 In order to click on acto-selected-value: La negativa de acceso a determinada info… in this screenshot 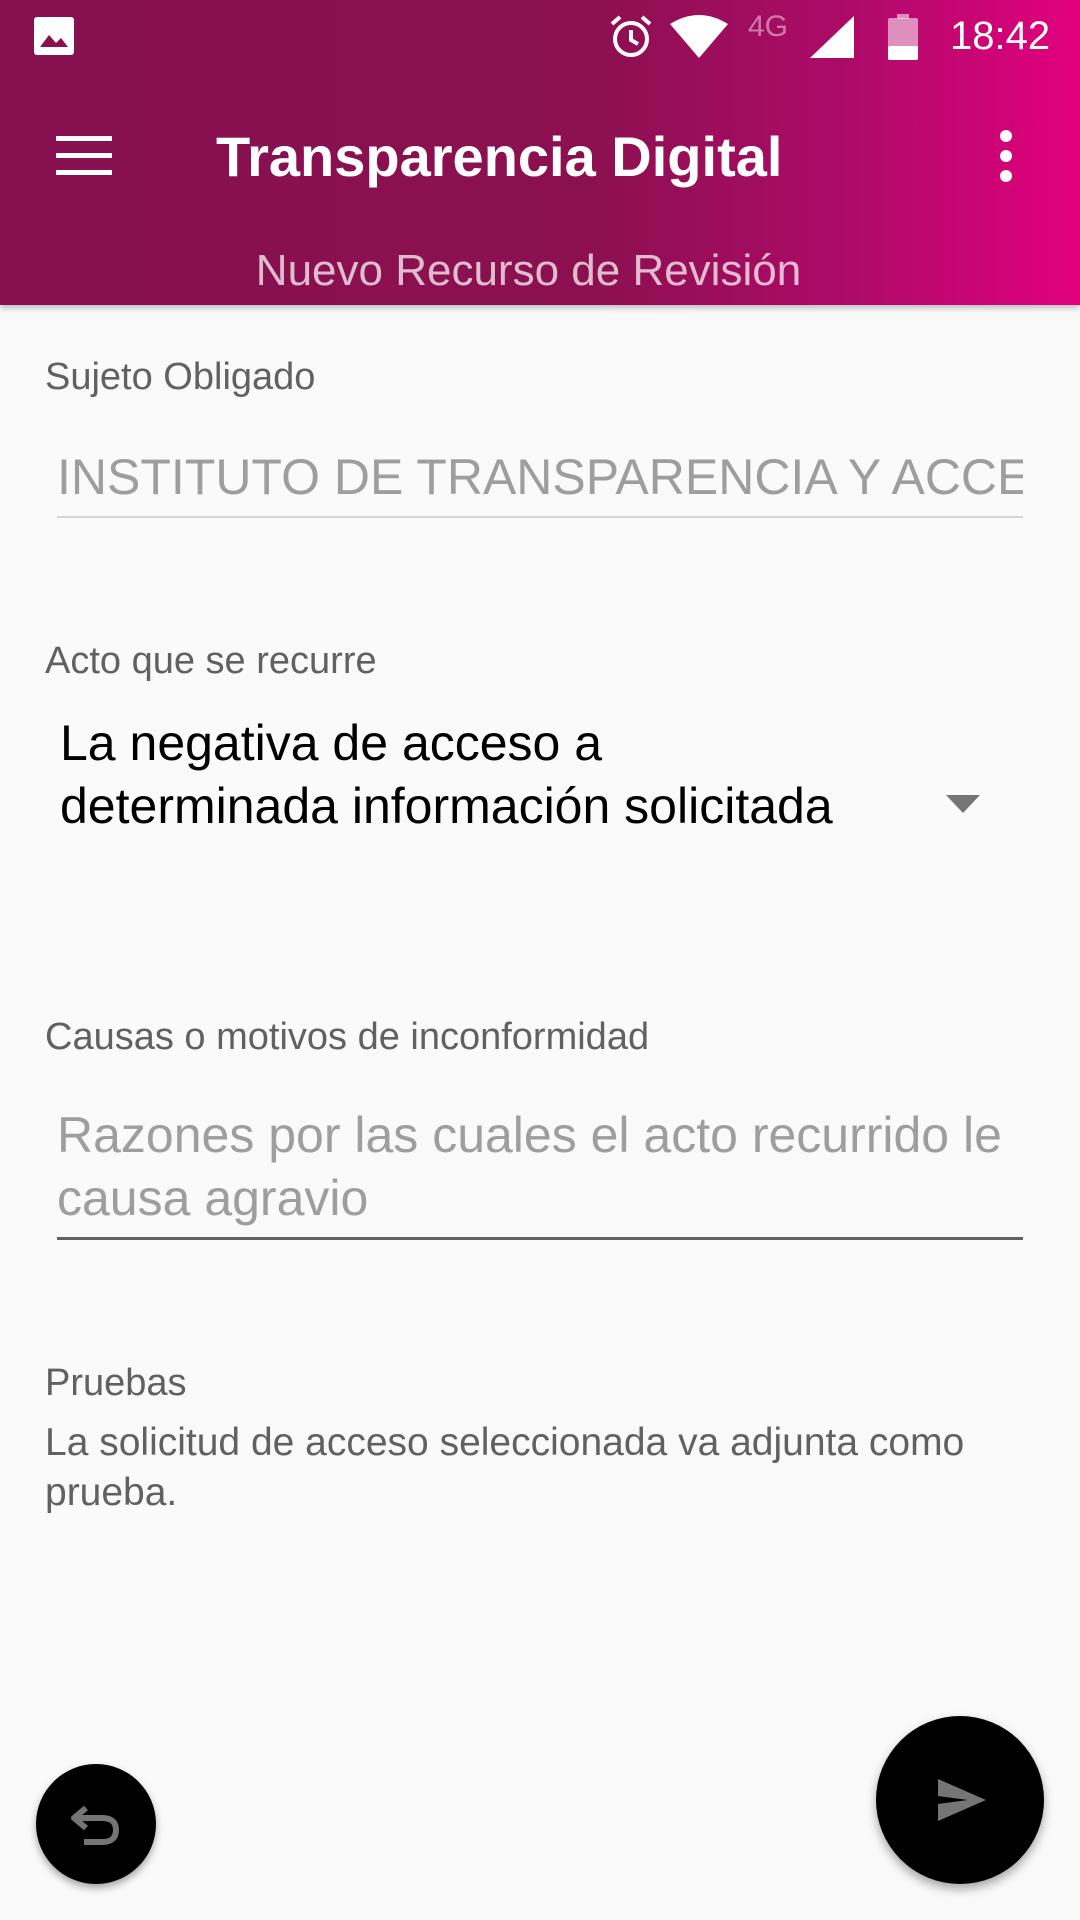, I will do `click(470, 775)`.